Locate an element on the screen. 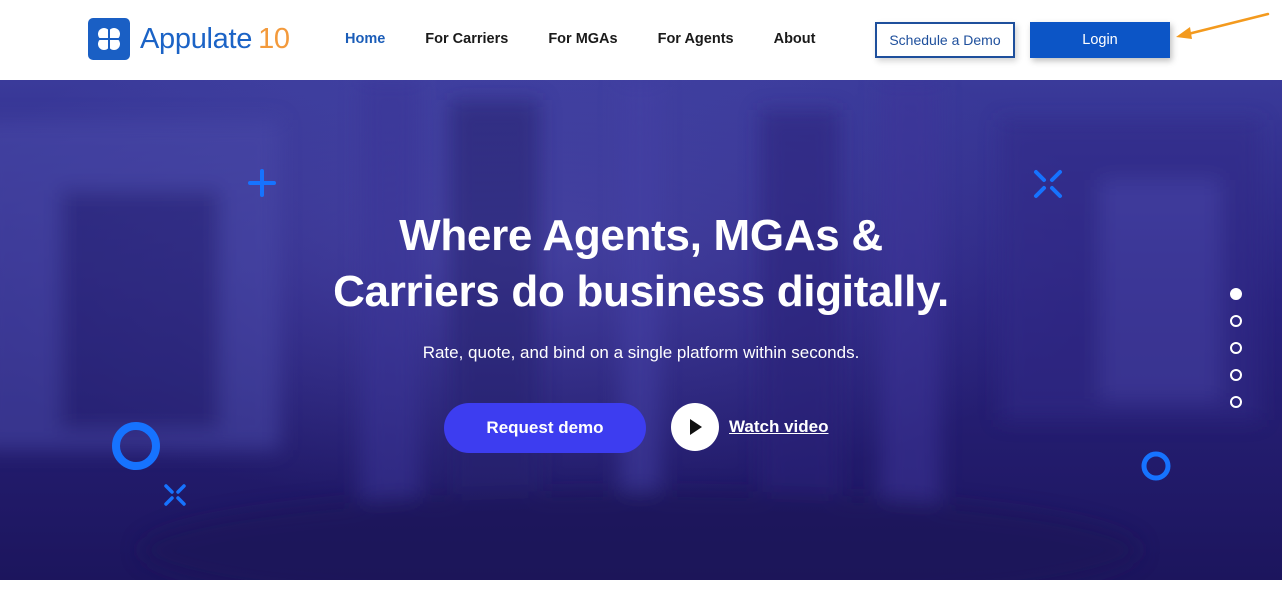  nav-for-agents: For Agents is located at coordinates (696, 39).